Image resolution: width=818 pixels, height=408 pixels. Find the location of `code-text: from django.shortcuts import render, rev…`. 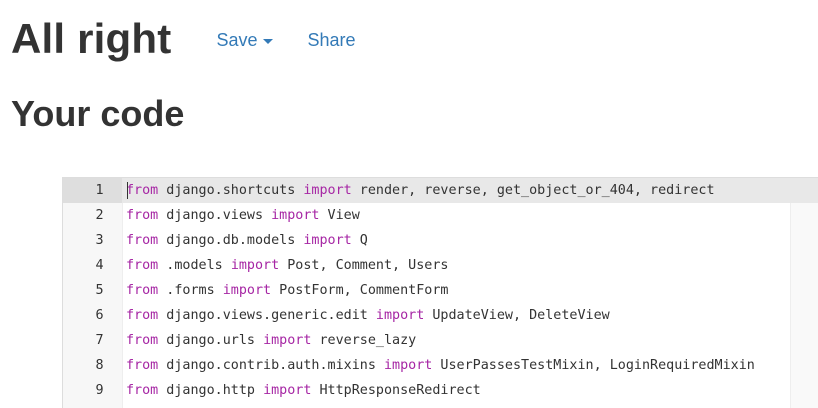

code-text: from django.shortcuts import render, rev… is located at coordinates (418, 190).